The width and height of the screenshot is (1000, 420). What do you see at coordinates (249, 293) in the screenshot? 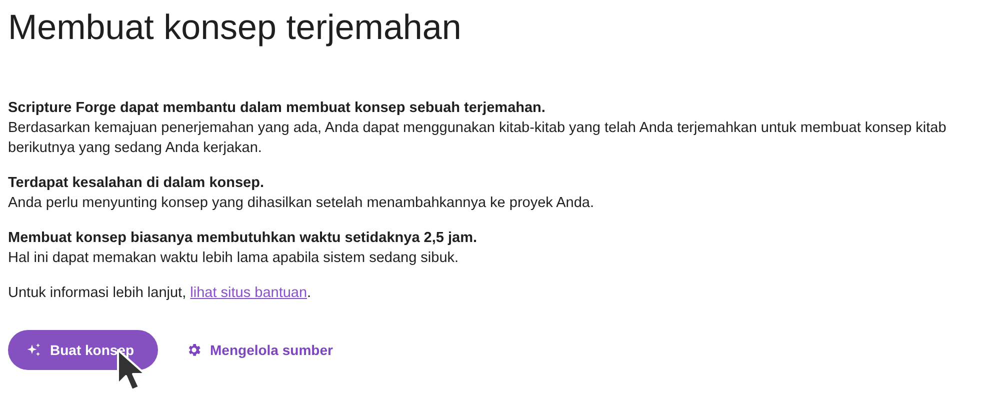
I see `help-link: lihat situs bantuan` at bounding box center [249, 293].